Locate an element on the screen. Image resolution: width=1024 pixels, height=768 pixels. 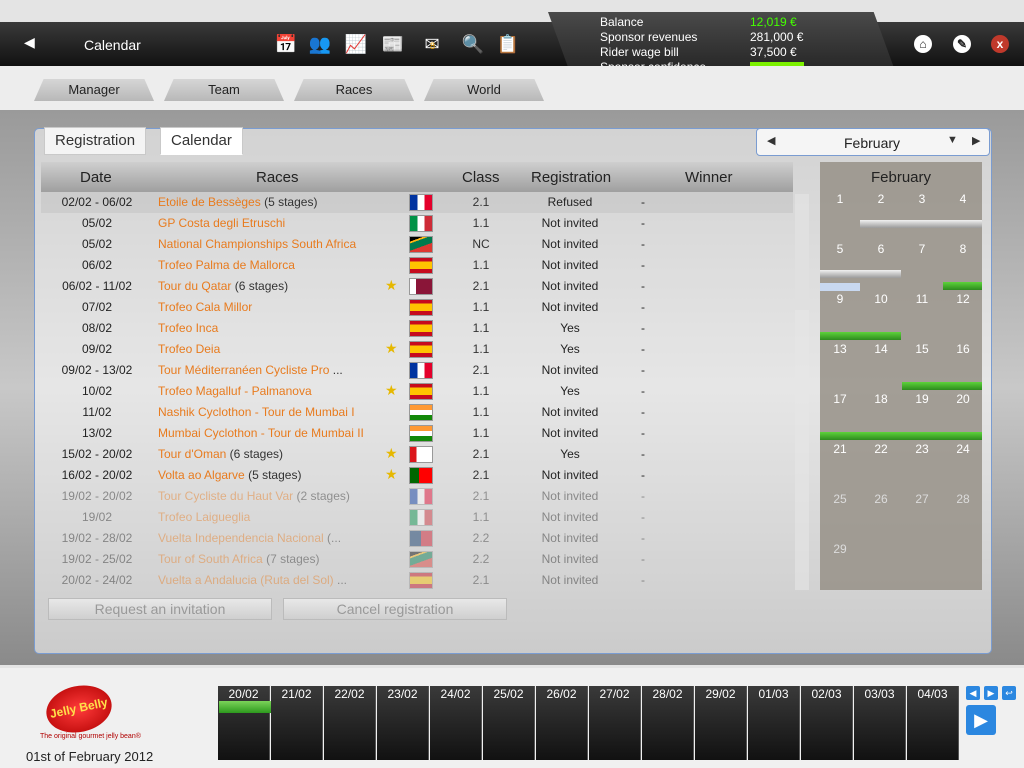
timeline-next-icon: ▶ is located at coordinates (991, 693).